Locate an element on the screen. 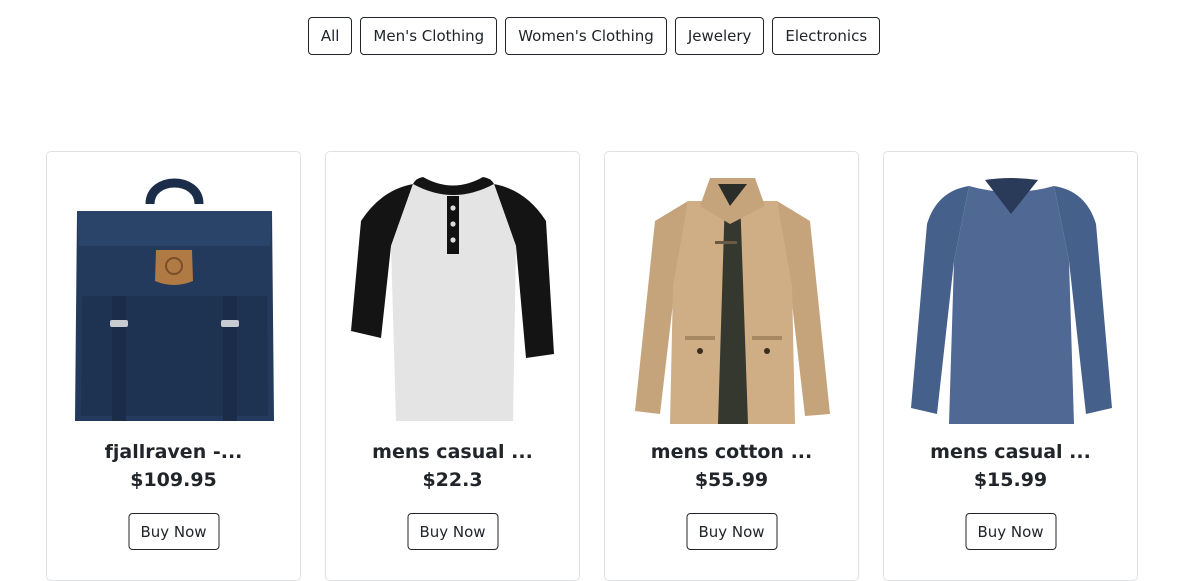 Image resolution: width=1188 pixels, height=581 pixels. product-price: $15.99 is located at coordinates (1010, 480).